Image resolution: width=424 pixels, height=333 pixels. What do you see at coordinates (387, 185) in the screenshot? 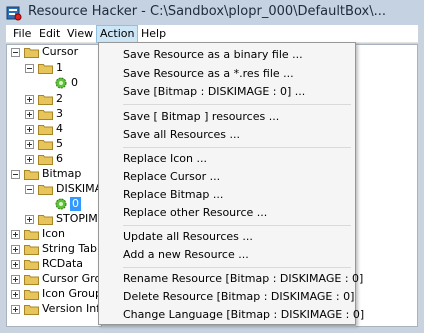
I see `resource-view-pane` at bounding box center [387, 185].